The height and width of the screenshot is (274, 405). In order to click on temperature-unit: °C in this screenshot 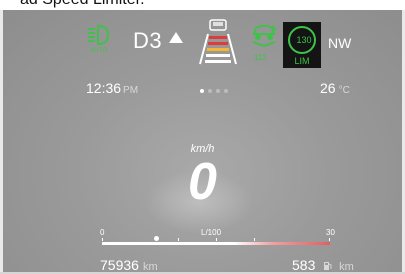, I will do `click(344, 90)`.